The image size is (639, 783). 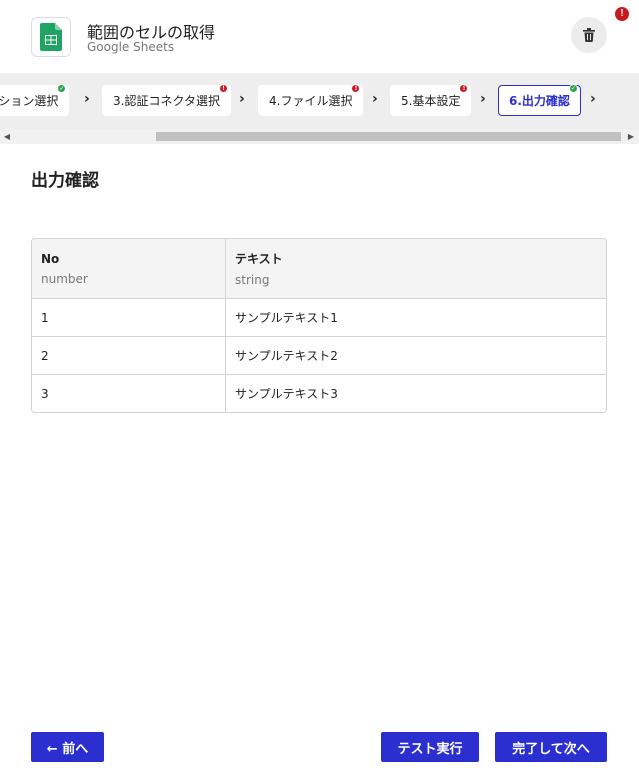 I want to click on table-cell: サンプルテキスト3, so click(x=416, y=393).